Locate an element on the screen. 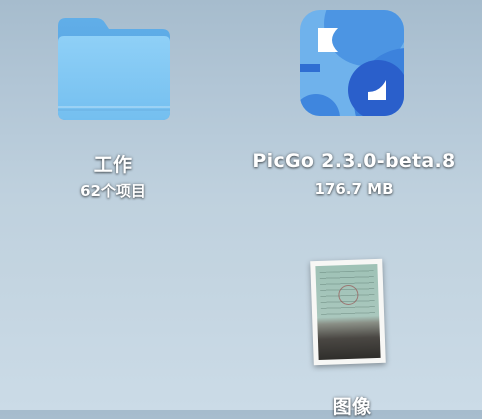 The image size is (482, 419). picgo-app-icon is located at coordinates (352, 63).